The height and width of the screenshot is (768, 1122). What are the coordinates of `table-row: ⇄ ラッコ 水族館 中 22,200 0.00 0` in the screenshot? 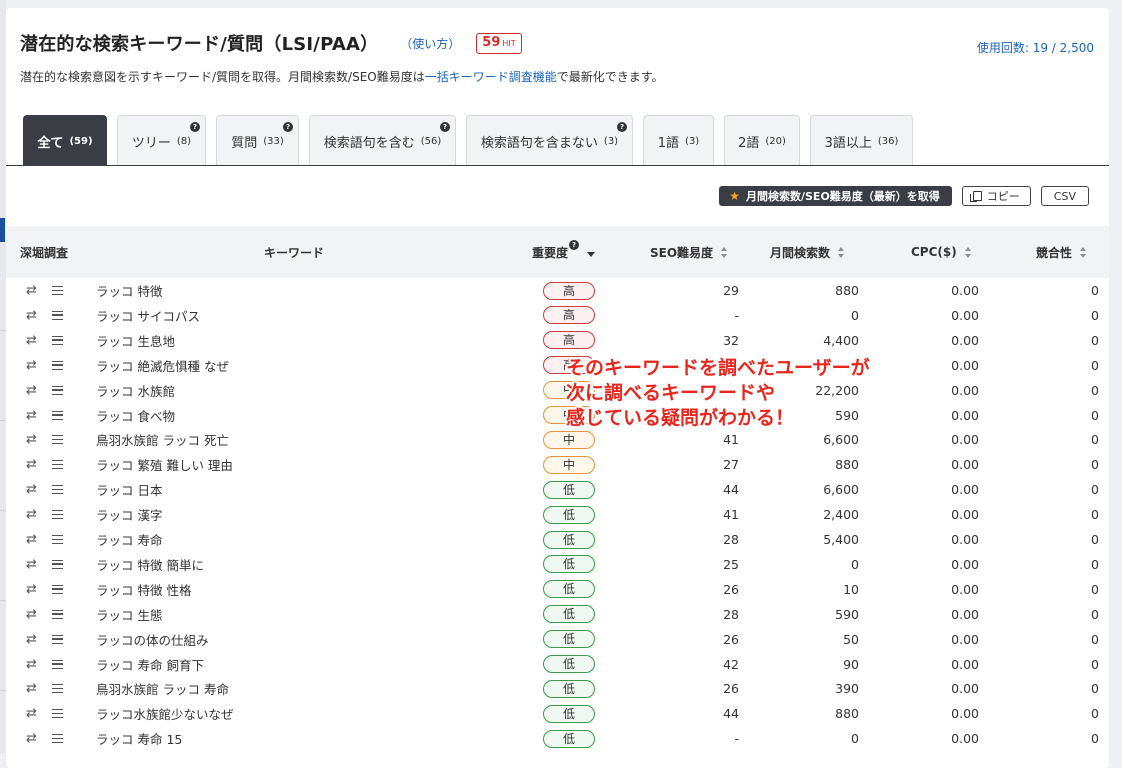 It's located at (557, 390).